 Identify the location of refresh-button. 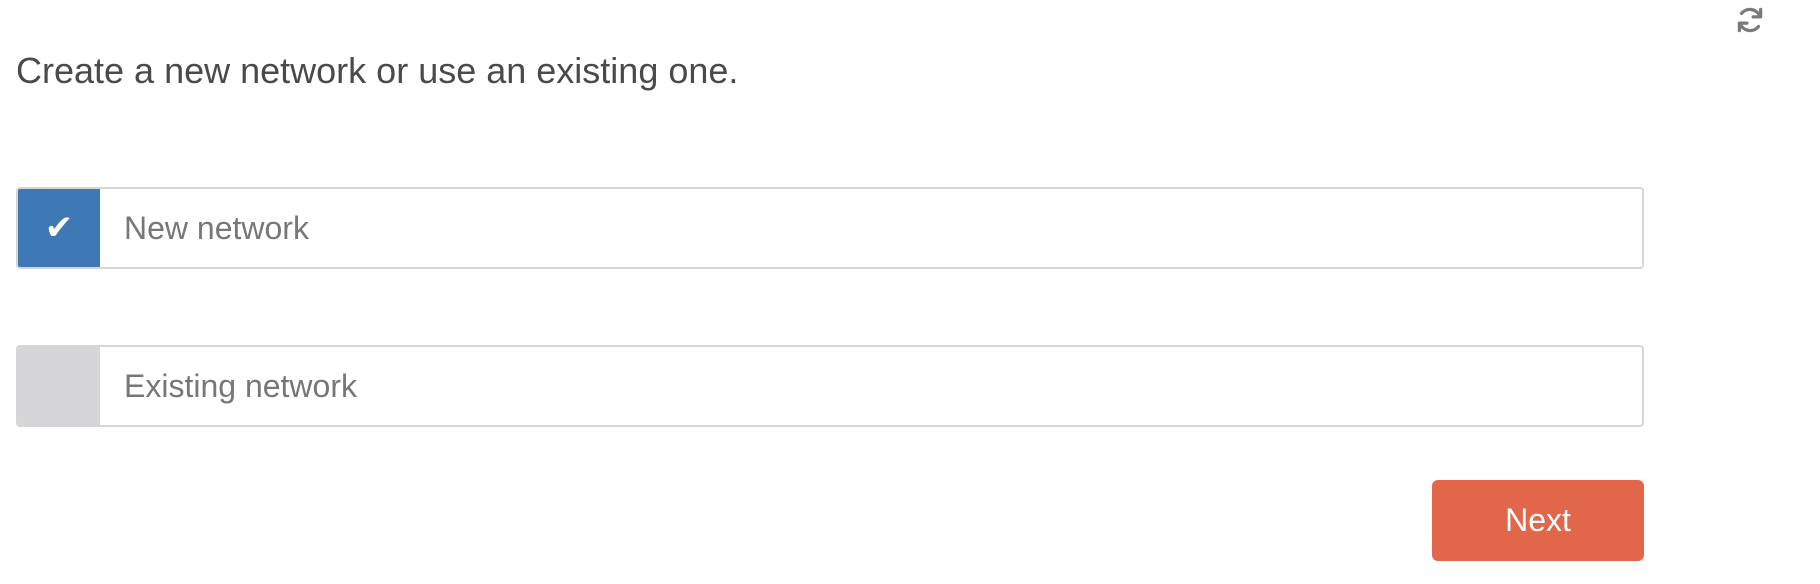
(1750, 20).